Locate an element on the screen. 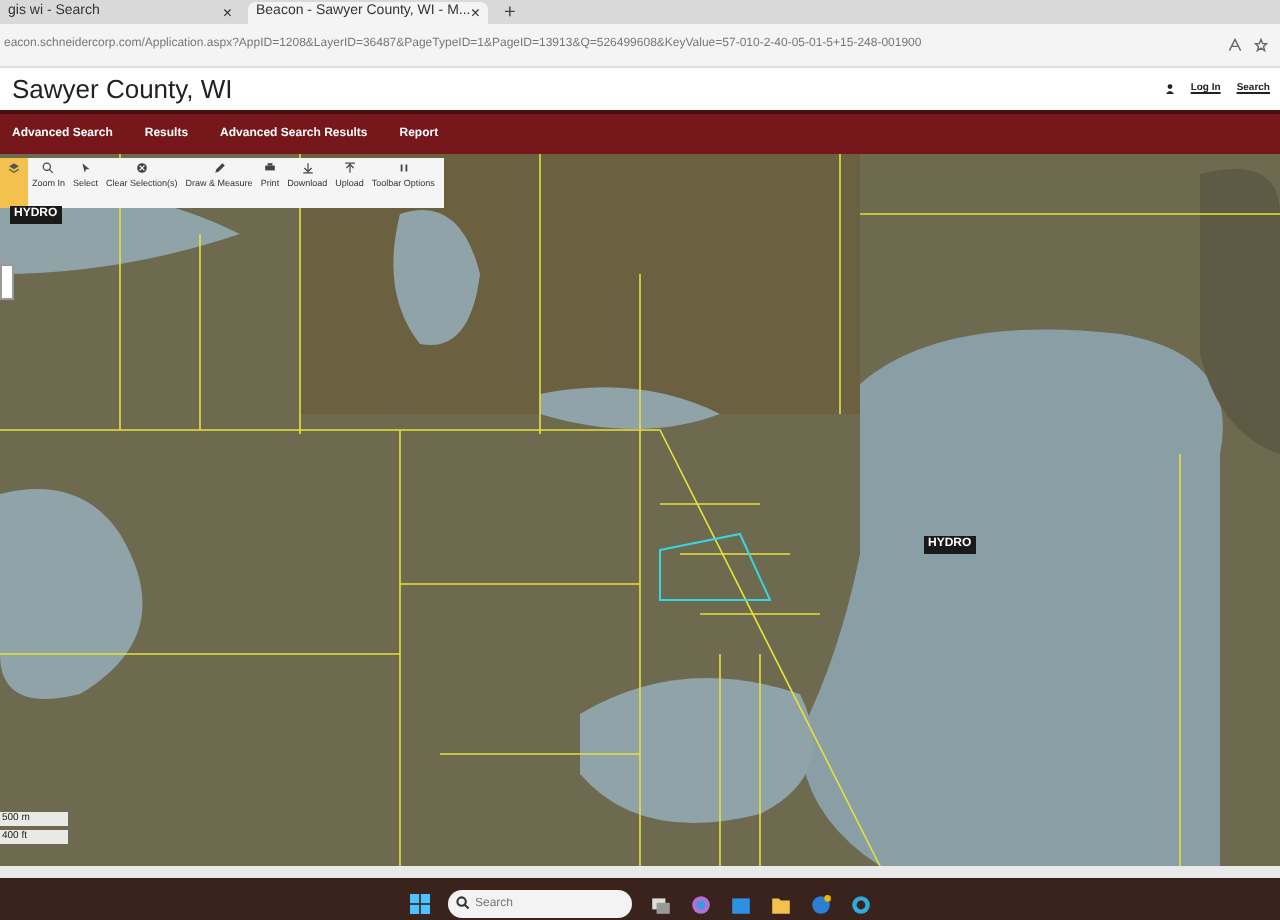  site-title: Sawyer County, WI is located at coordinates (122, 89).